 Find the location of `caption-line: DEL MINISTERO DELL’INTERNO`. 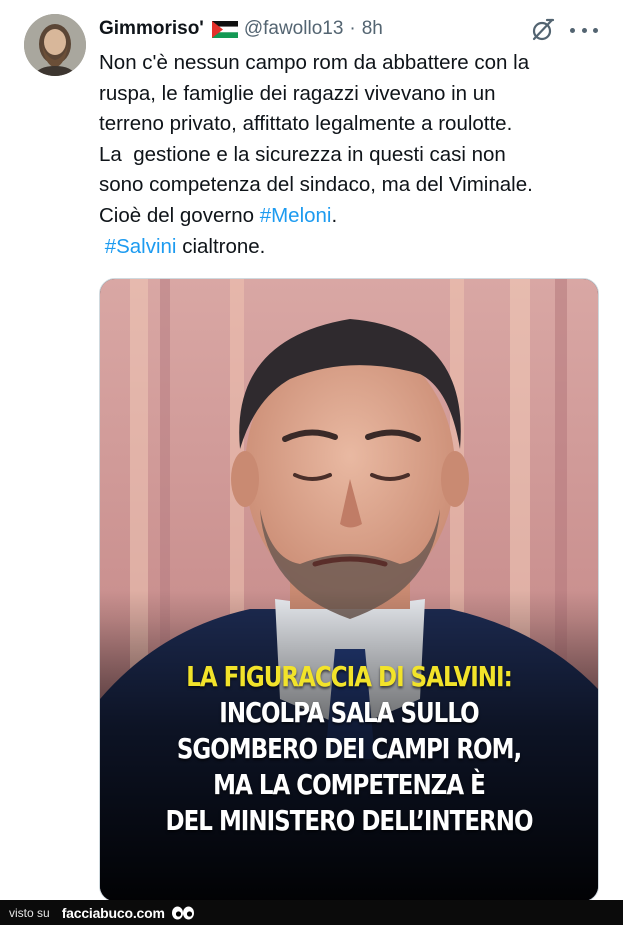

caption-line: DEL MINISTERO DELL’INTERNO is located at coordinates (349, 820).